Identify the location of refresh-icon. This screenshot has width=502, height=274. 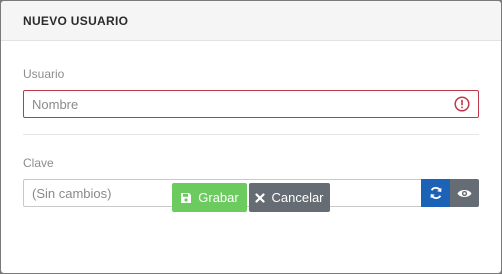
(436, 193).